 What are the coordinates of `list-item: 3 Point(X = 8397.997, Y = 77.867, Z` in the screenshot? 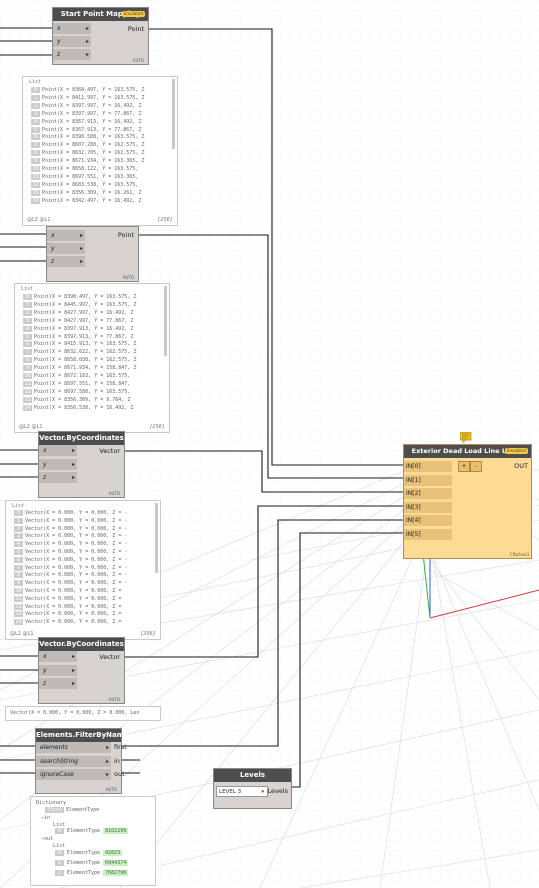 It's located at (86, 113).